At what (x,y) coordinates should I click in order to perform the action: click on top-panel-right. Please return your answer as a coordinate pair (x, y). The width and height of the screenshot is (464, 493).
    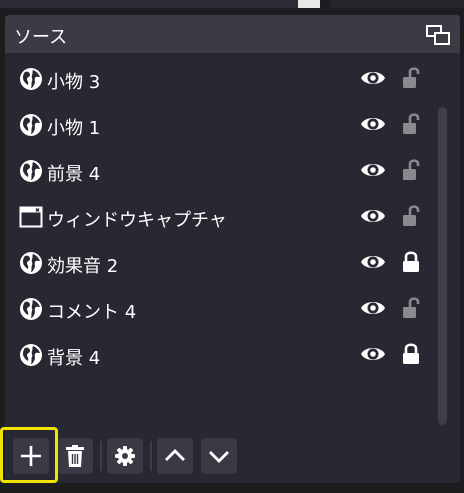
    Looking at the image, I should click on (397, 4).